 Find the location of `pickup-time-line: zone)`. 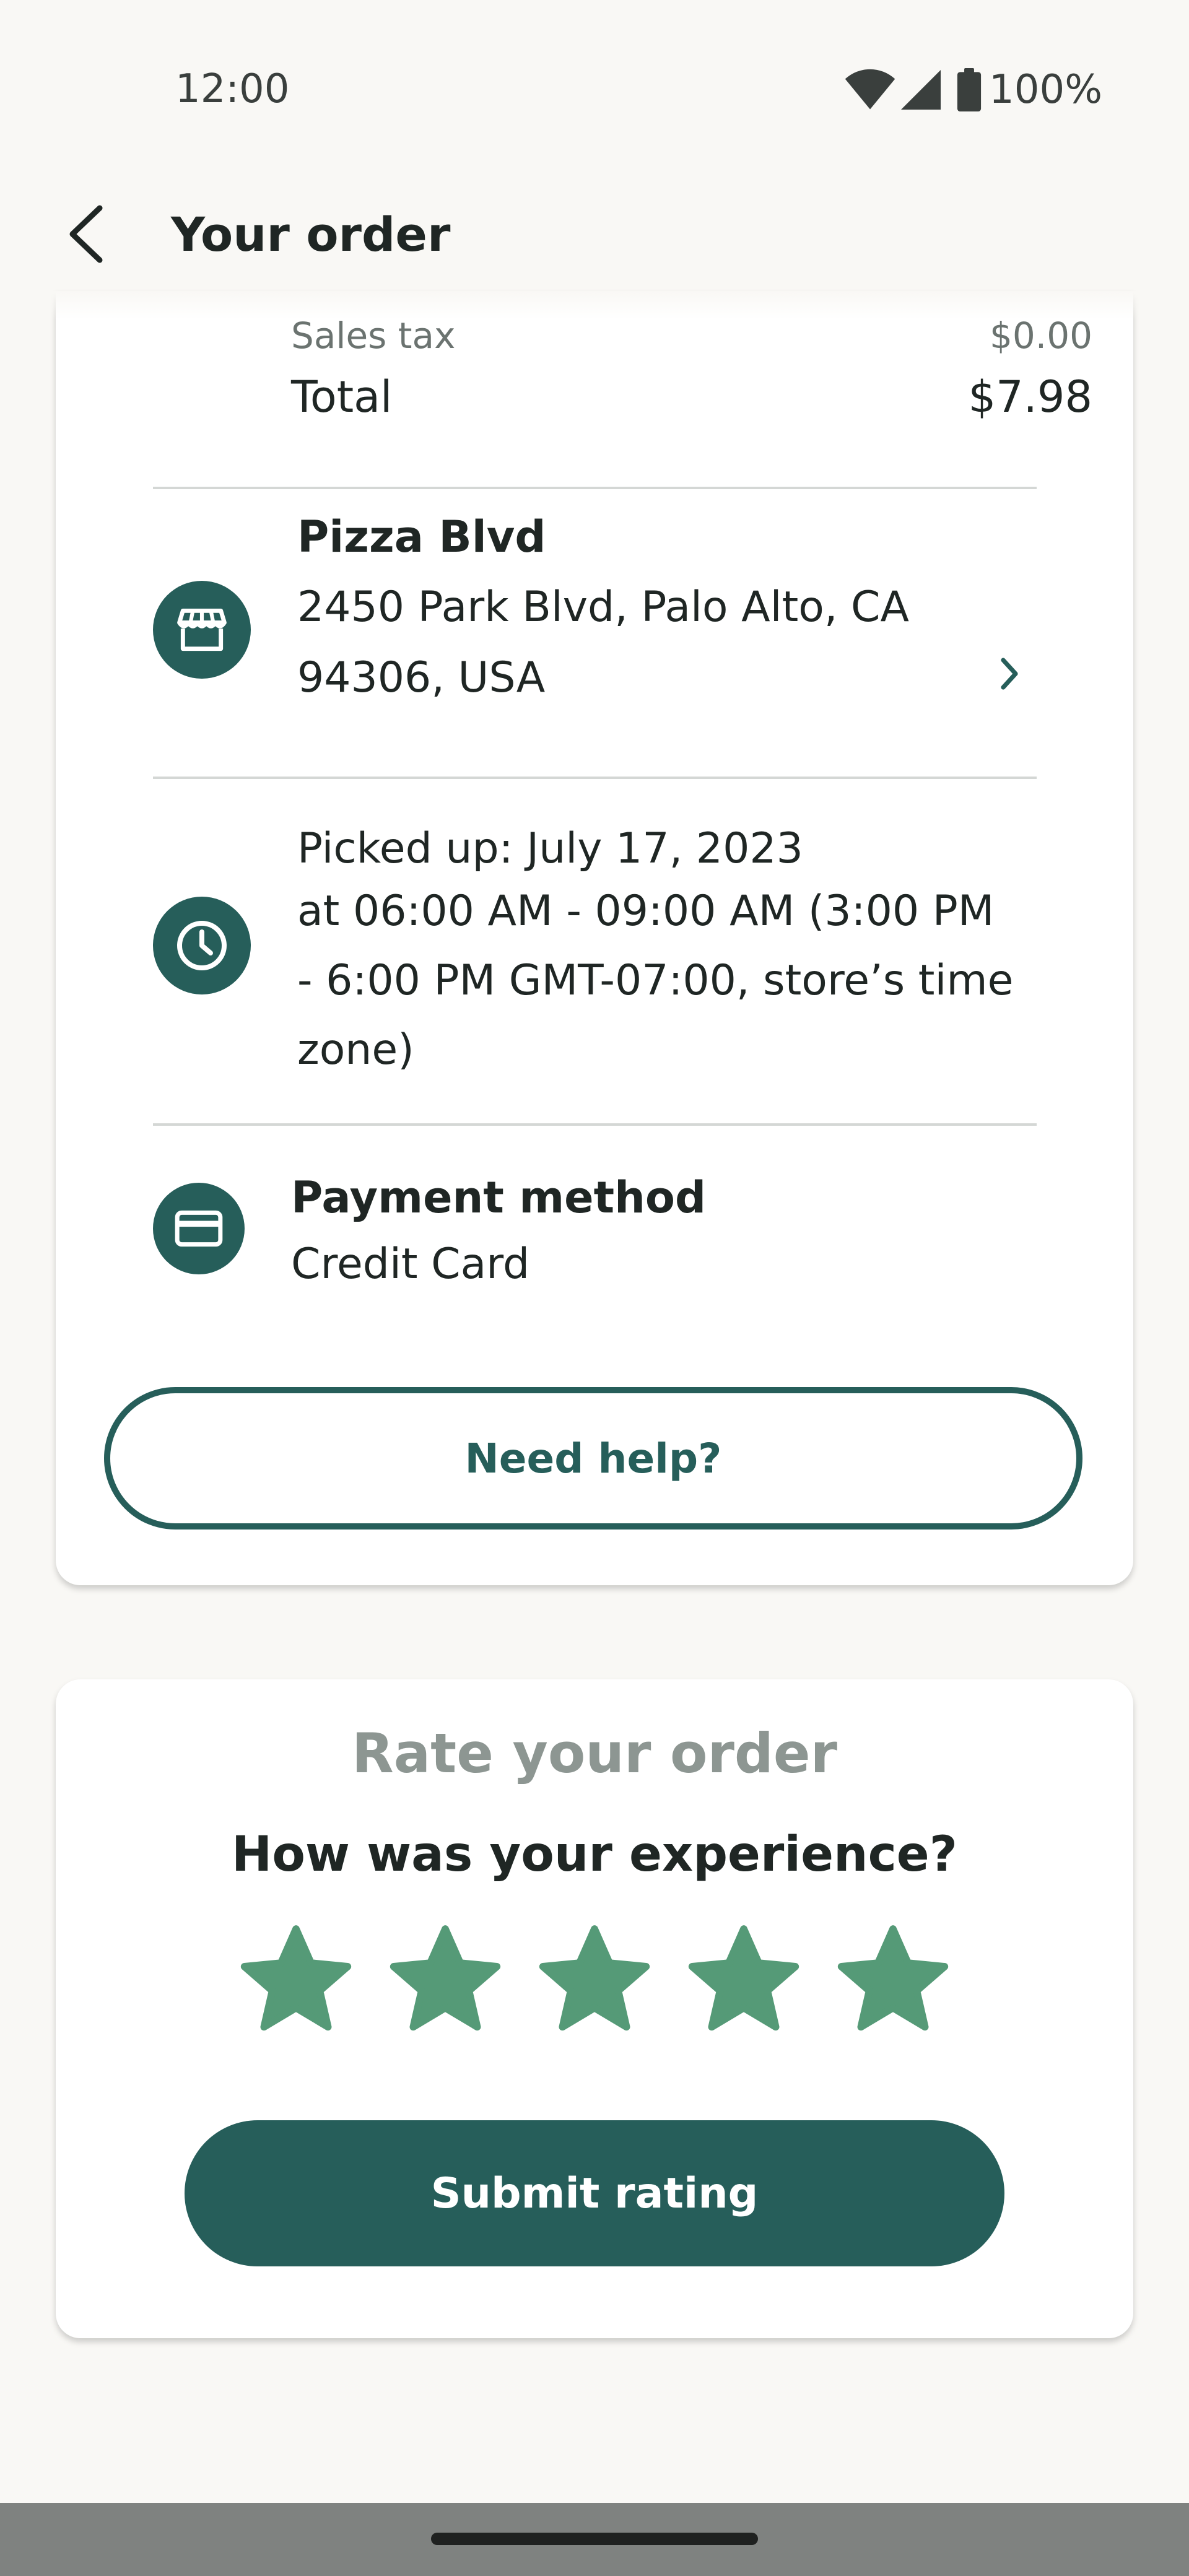

pickup-time-line: zone) is located at coordinates (355, 1049).